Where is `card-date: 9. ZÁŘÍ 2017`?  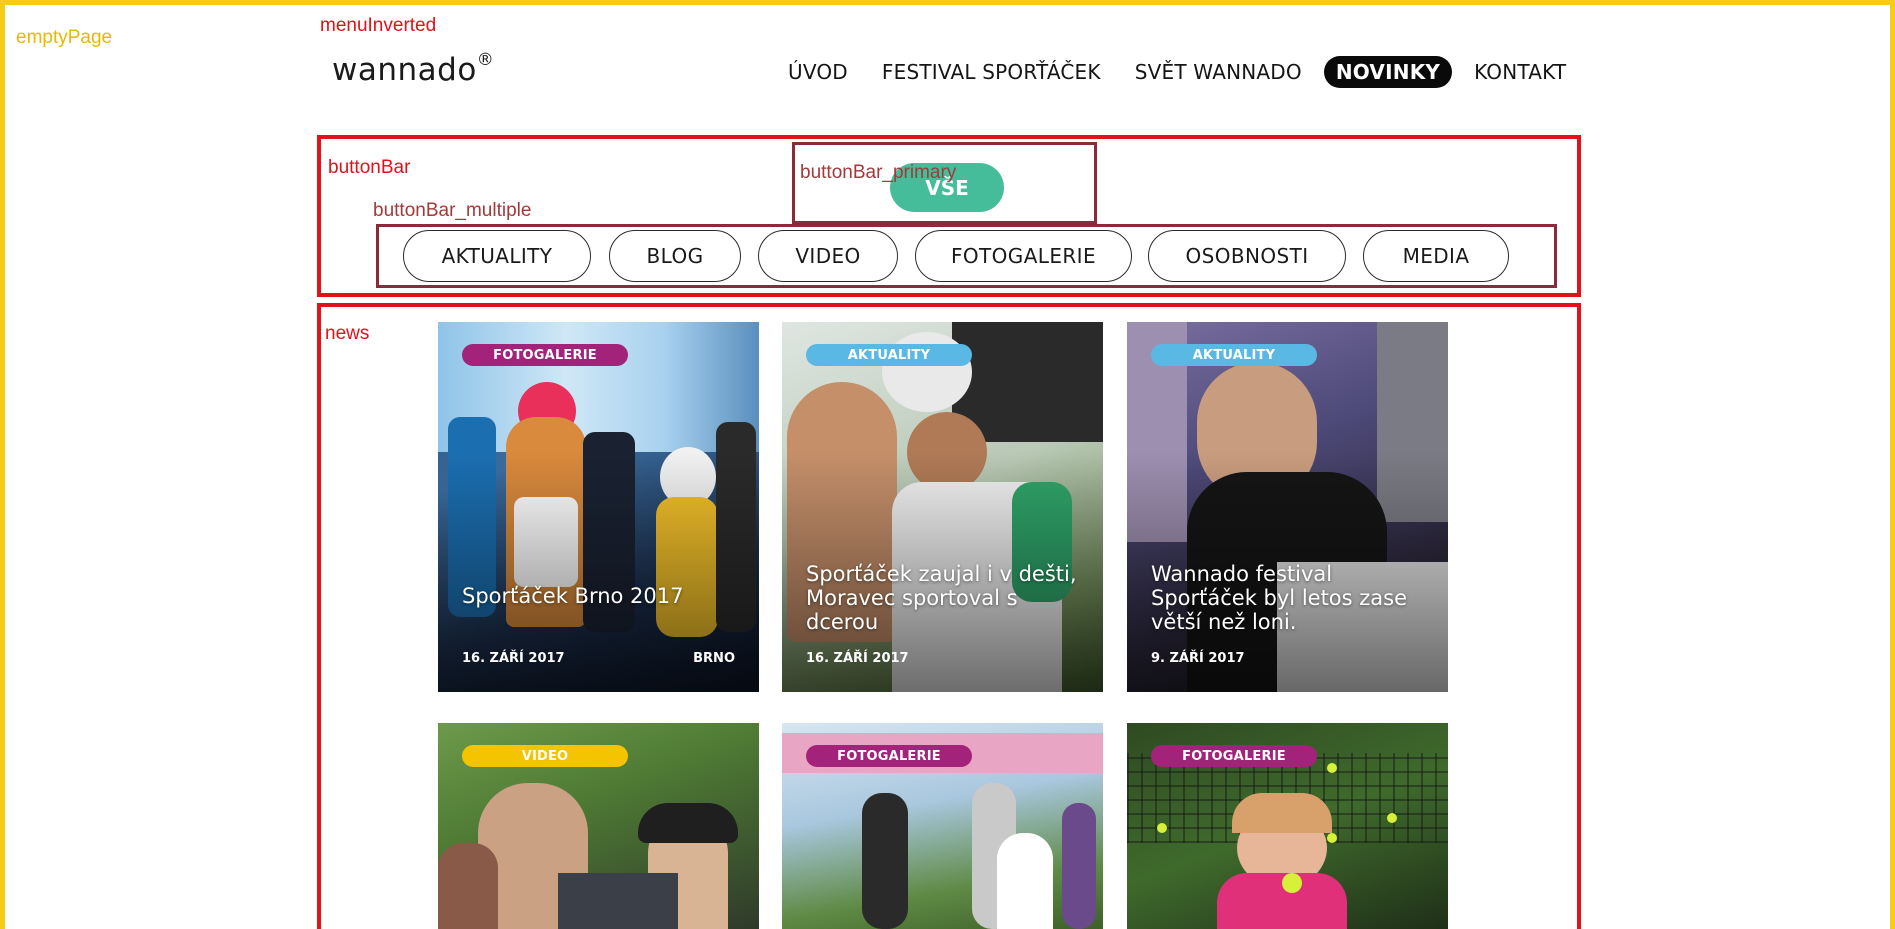
card-date: 9. ZÁŘÍ 2017 is located at coordinates (1198, 658).